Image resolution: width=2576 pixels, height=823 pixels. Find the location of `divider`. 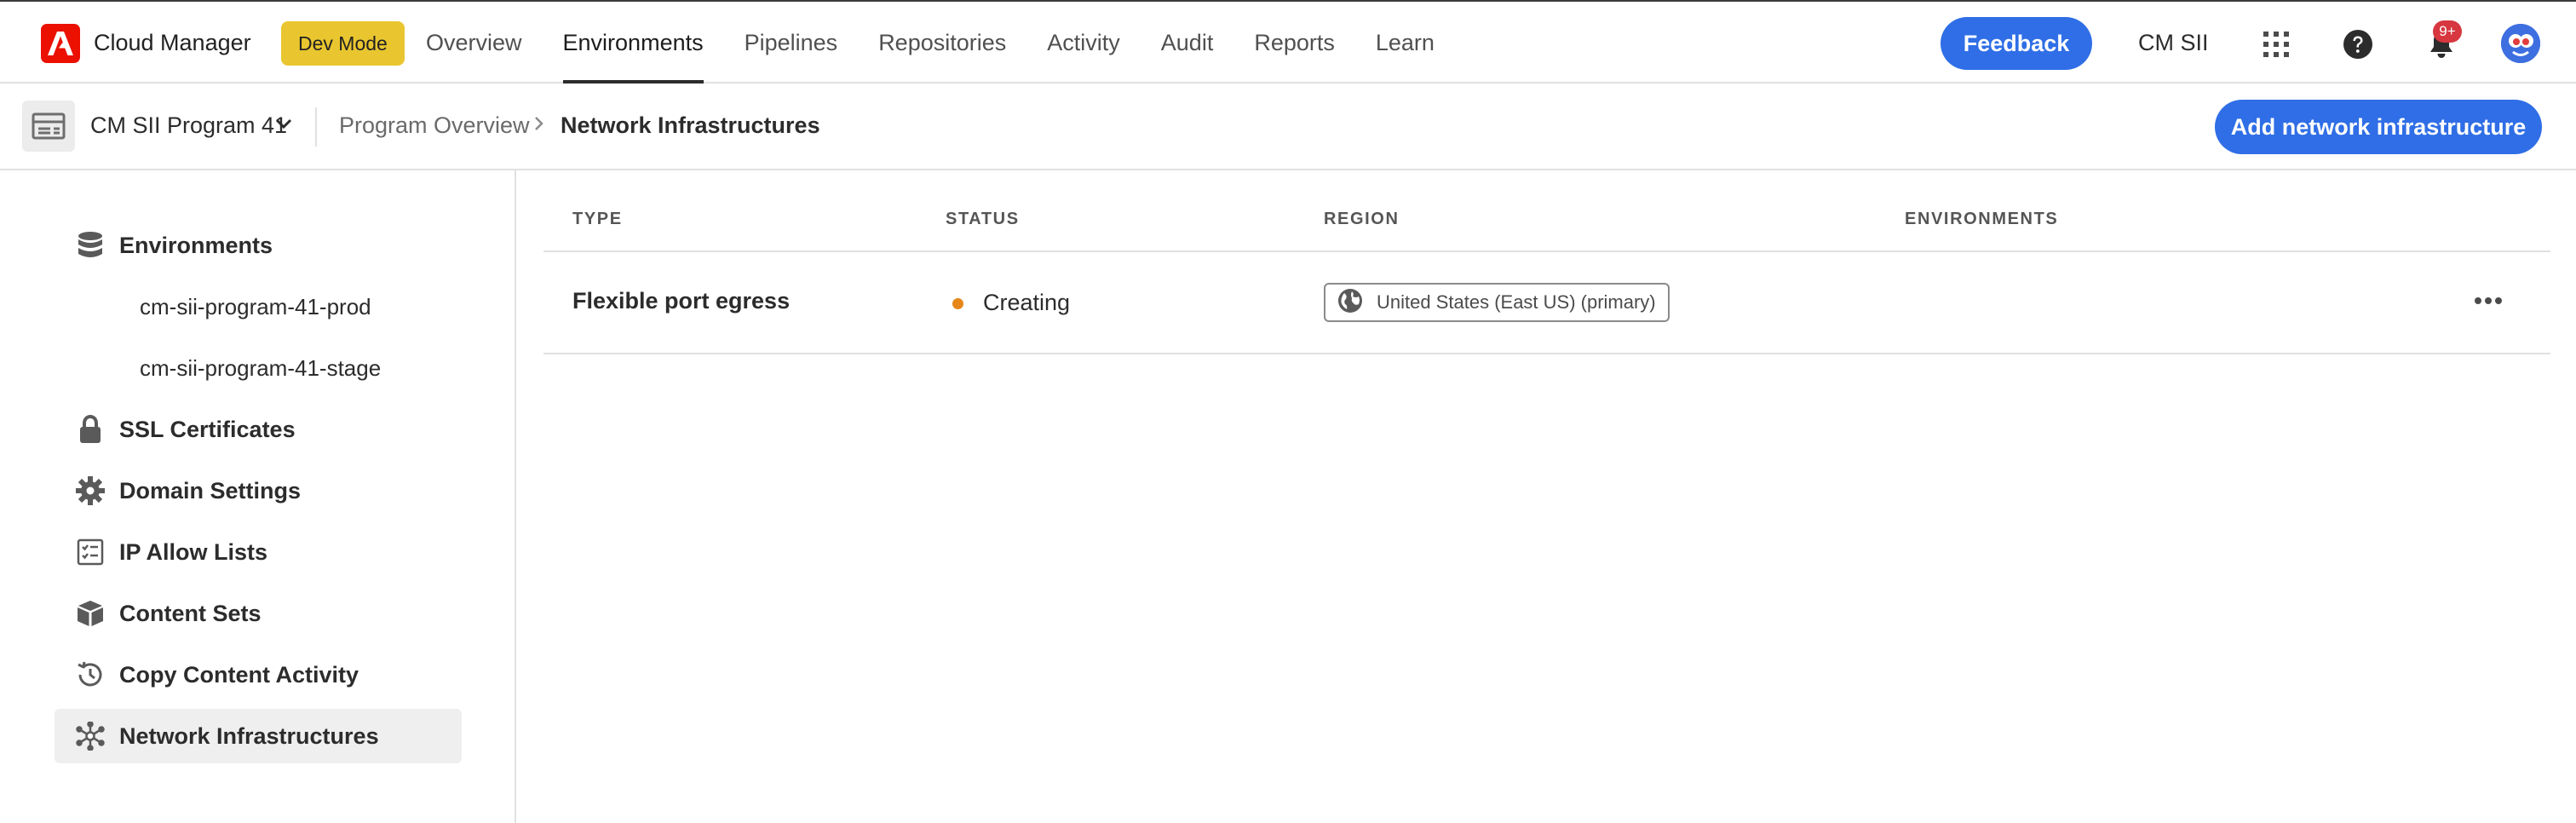

divider is located at coordinates (316, 127).